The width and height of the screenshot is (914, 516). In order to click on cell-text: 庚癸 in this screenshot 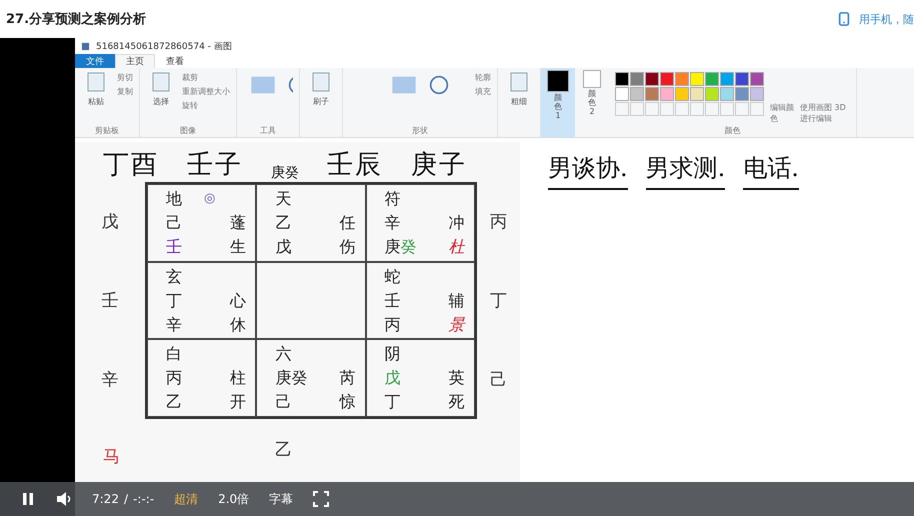, I will do `click(291, 378)`.